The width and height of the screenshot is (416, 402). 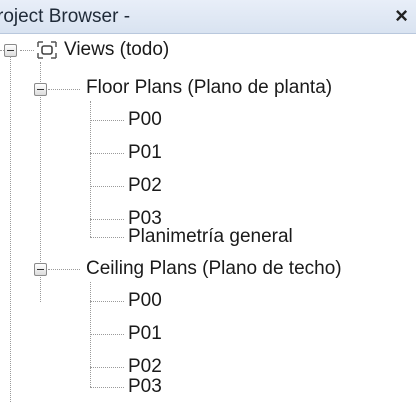 What do you see at coordinates (145, 153) in the screenshot?
I see `tree-item-floor-p01: P01` at bounding box center [145, 153].